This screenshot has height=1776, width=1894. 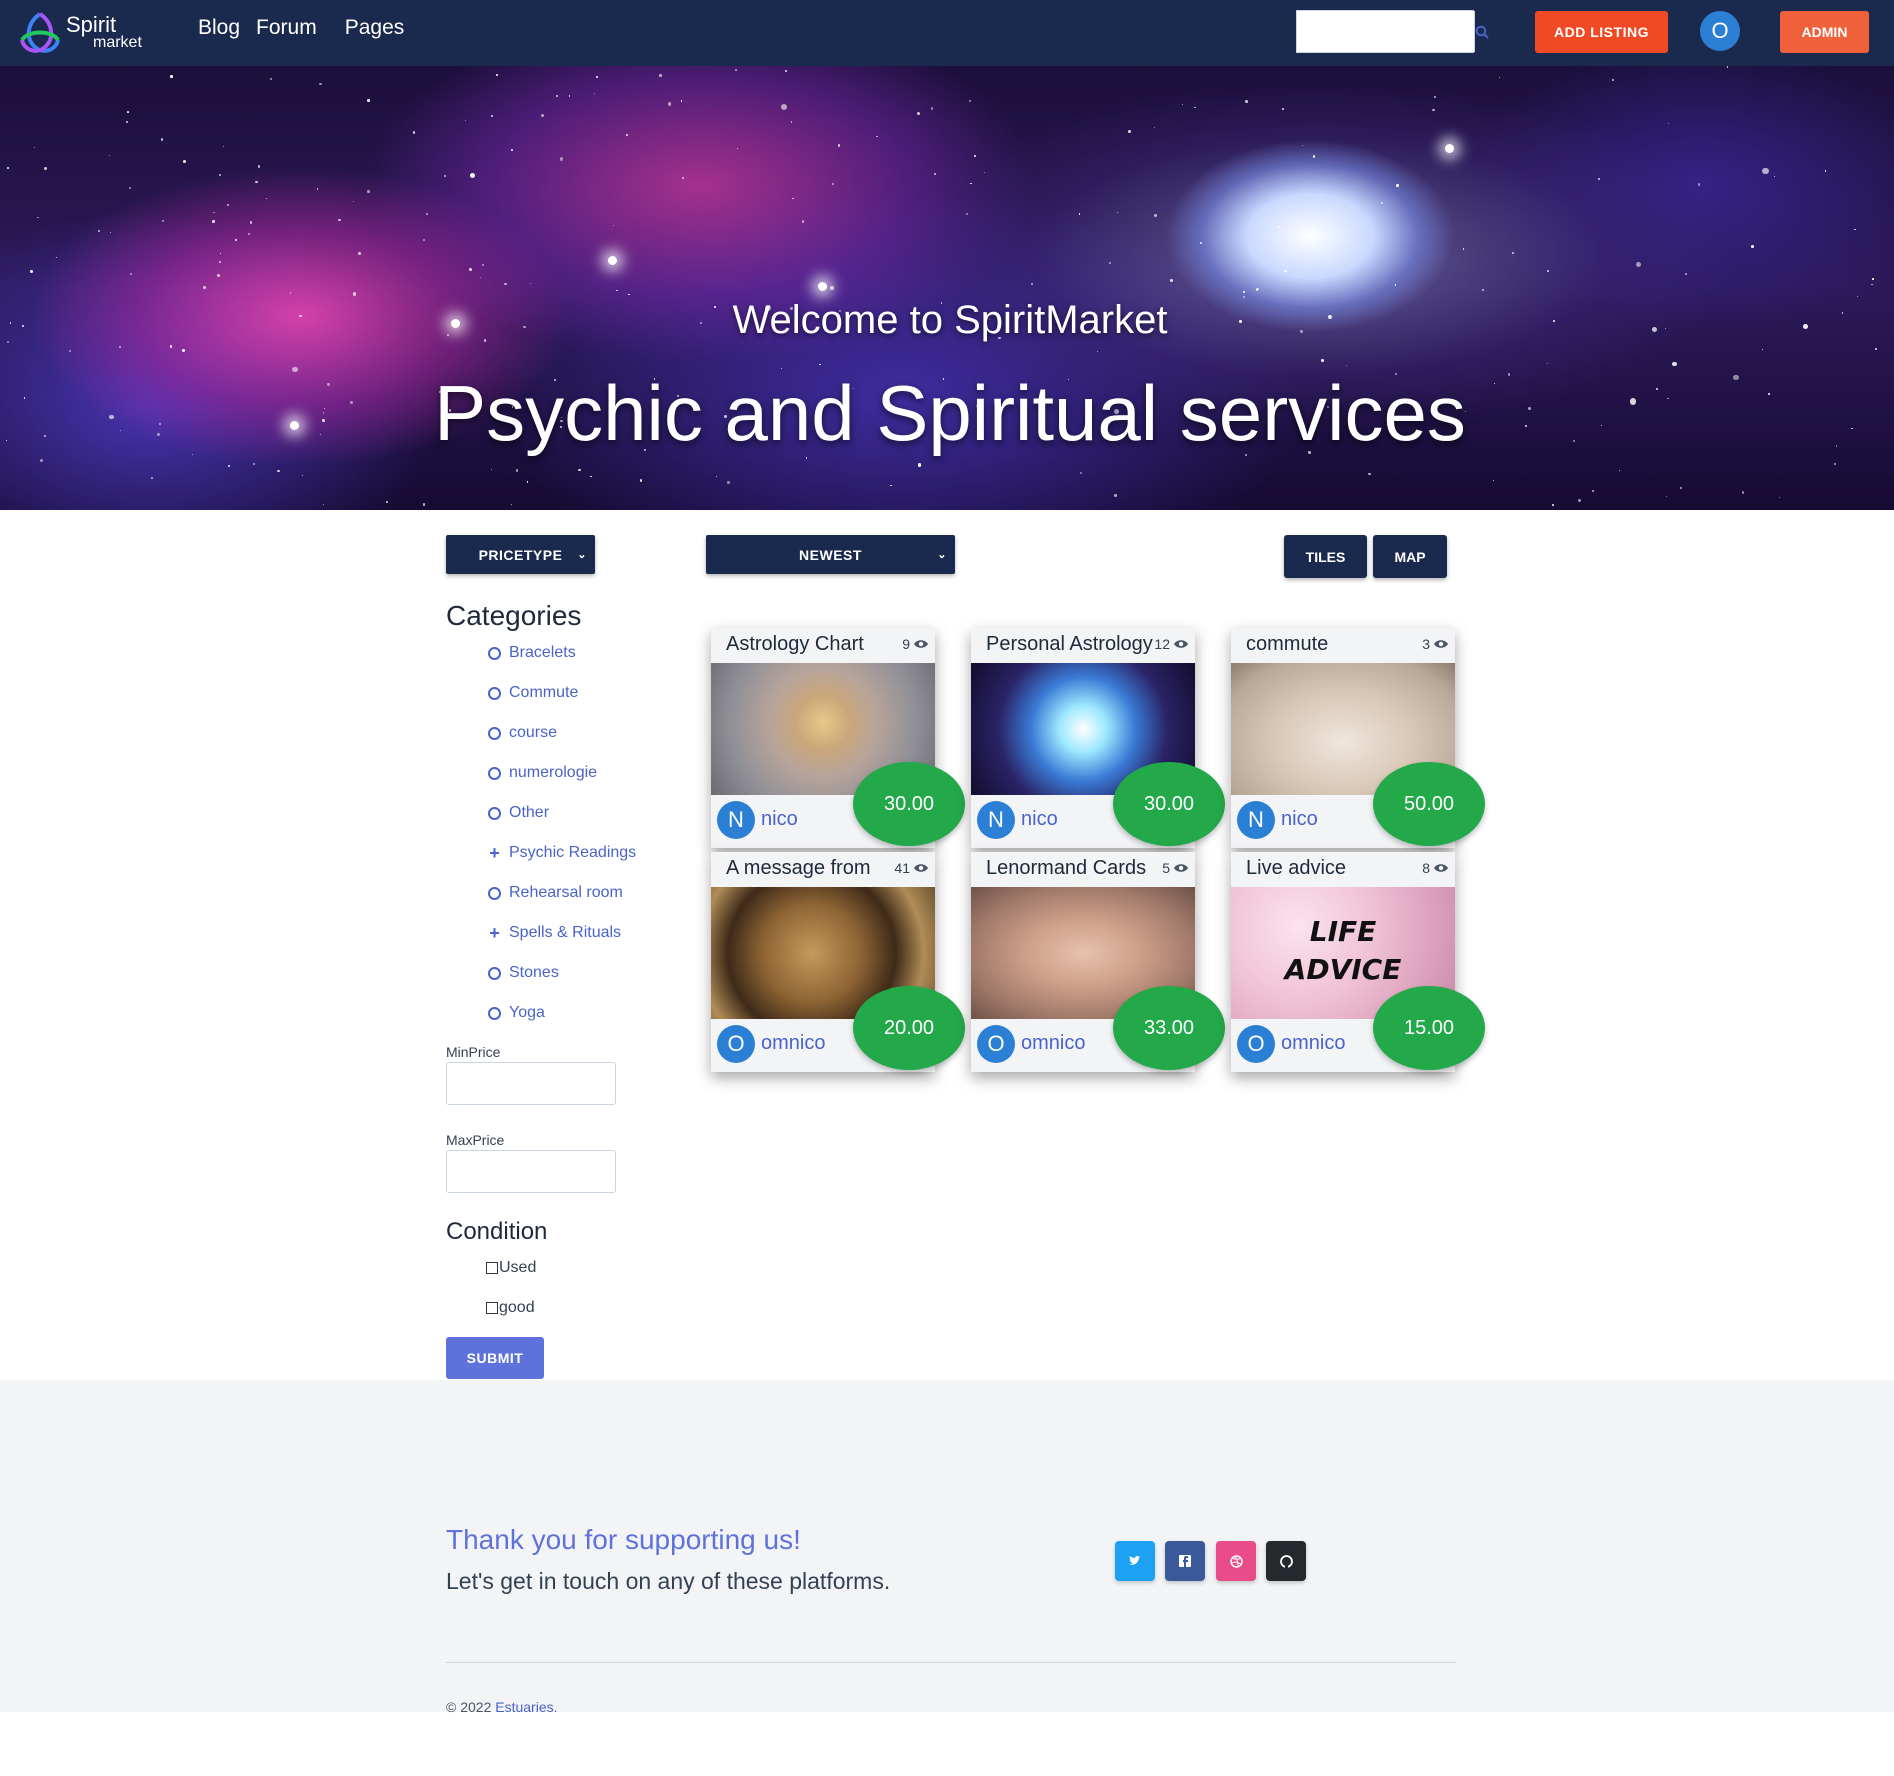 I want to click on company-link: Estuaries., so click(x=526, y=1707).